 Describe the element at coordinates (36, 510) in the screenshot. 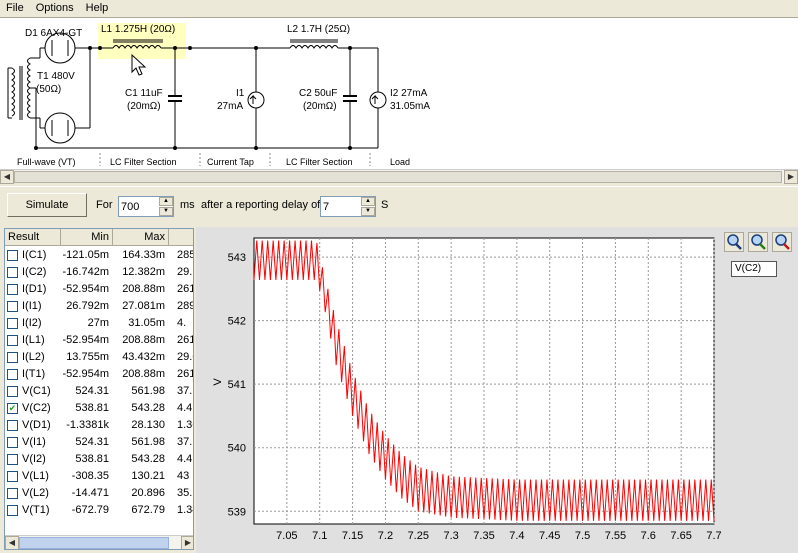

I see `result-name: V(T1)` at that location.